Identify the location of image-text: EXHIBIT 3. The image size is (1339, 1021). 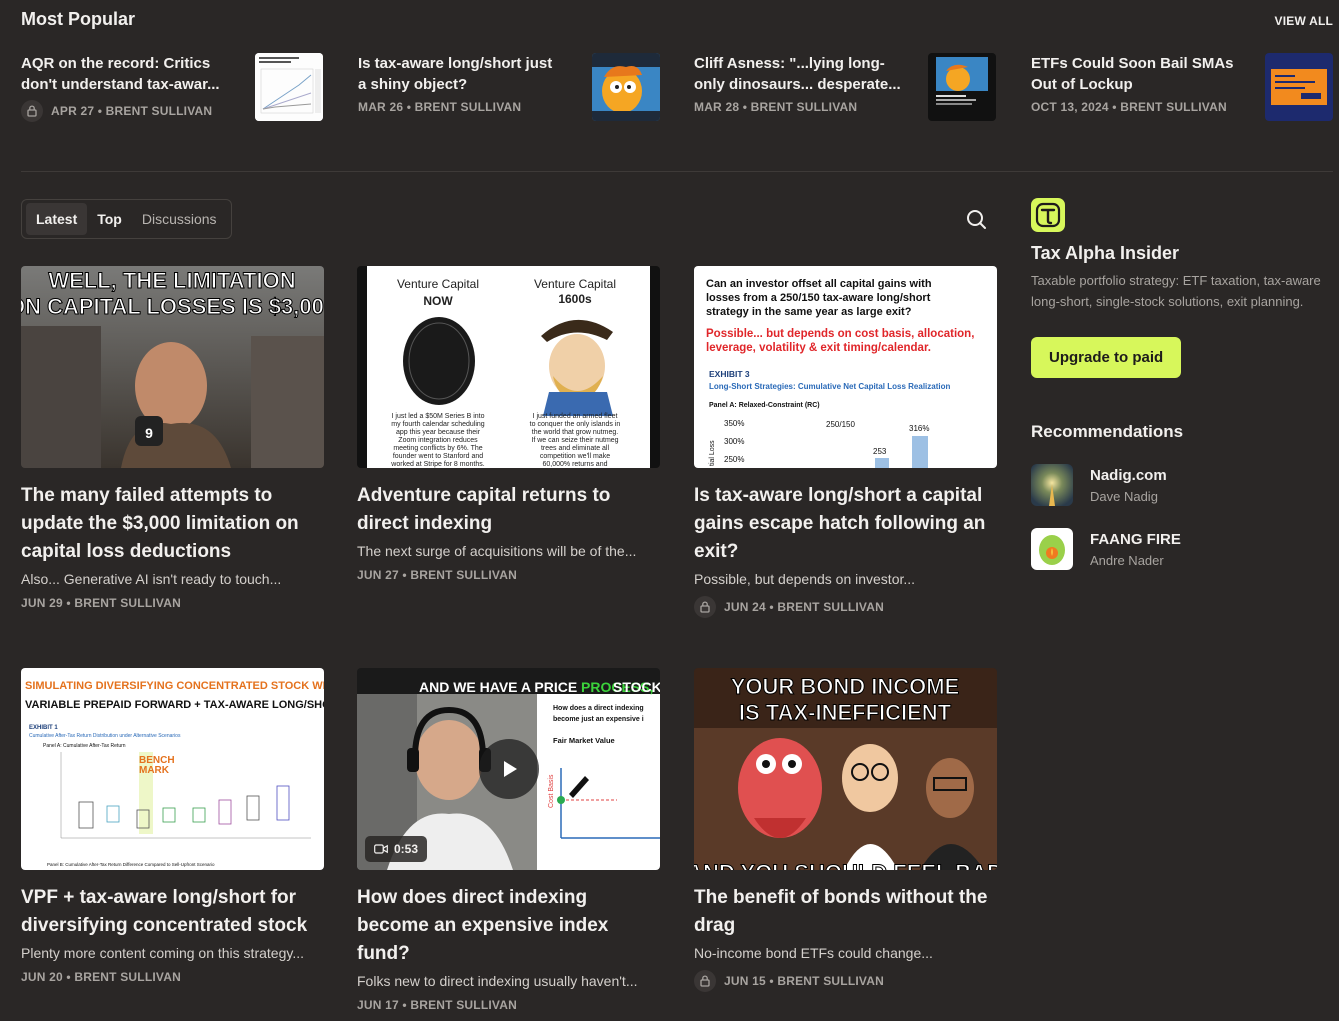
(729, 374).